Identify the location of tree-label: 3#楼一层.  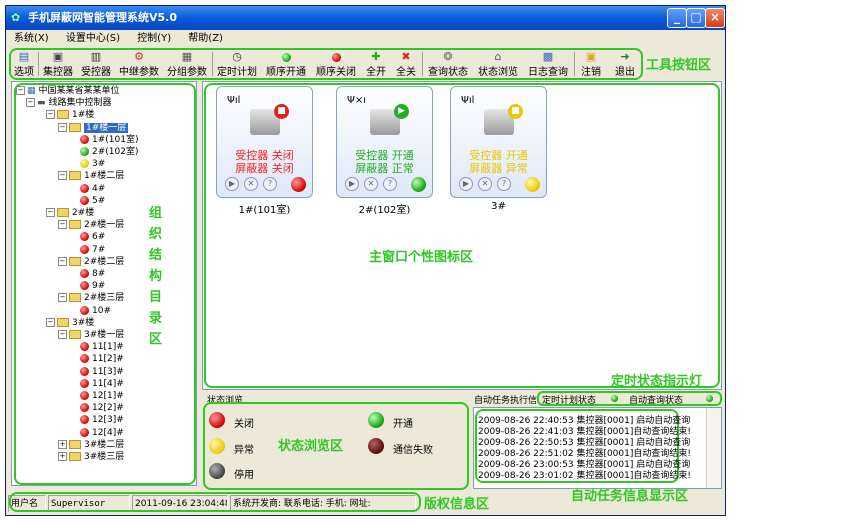
(104, 335).